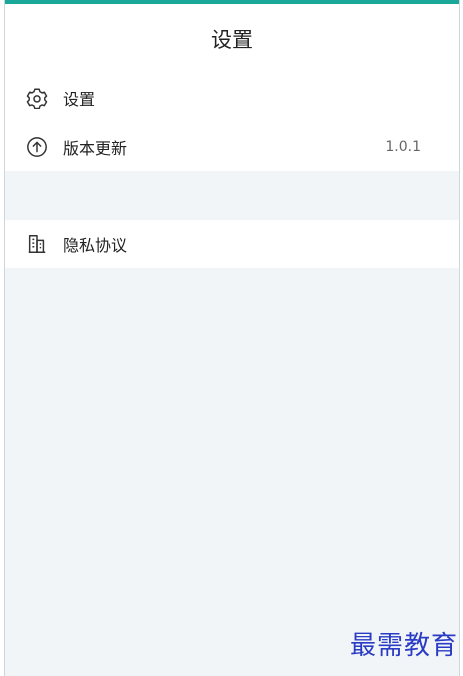 The image size is (463, 676). I want to click on header: 设置, so click(232, 39).